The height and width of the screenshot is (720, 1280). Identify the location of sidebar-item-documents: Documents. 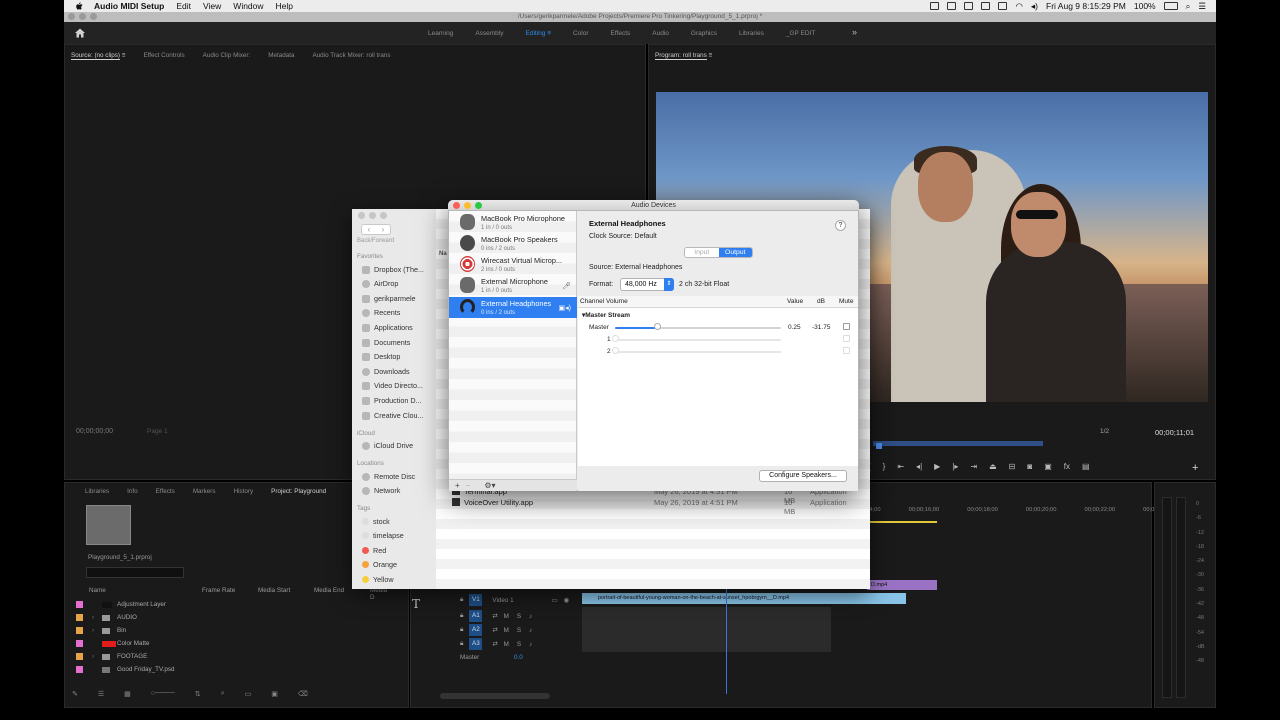
(386, 342).